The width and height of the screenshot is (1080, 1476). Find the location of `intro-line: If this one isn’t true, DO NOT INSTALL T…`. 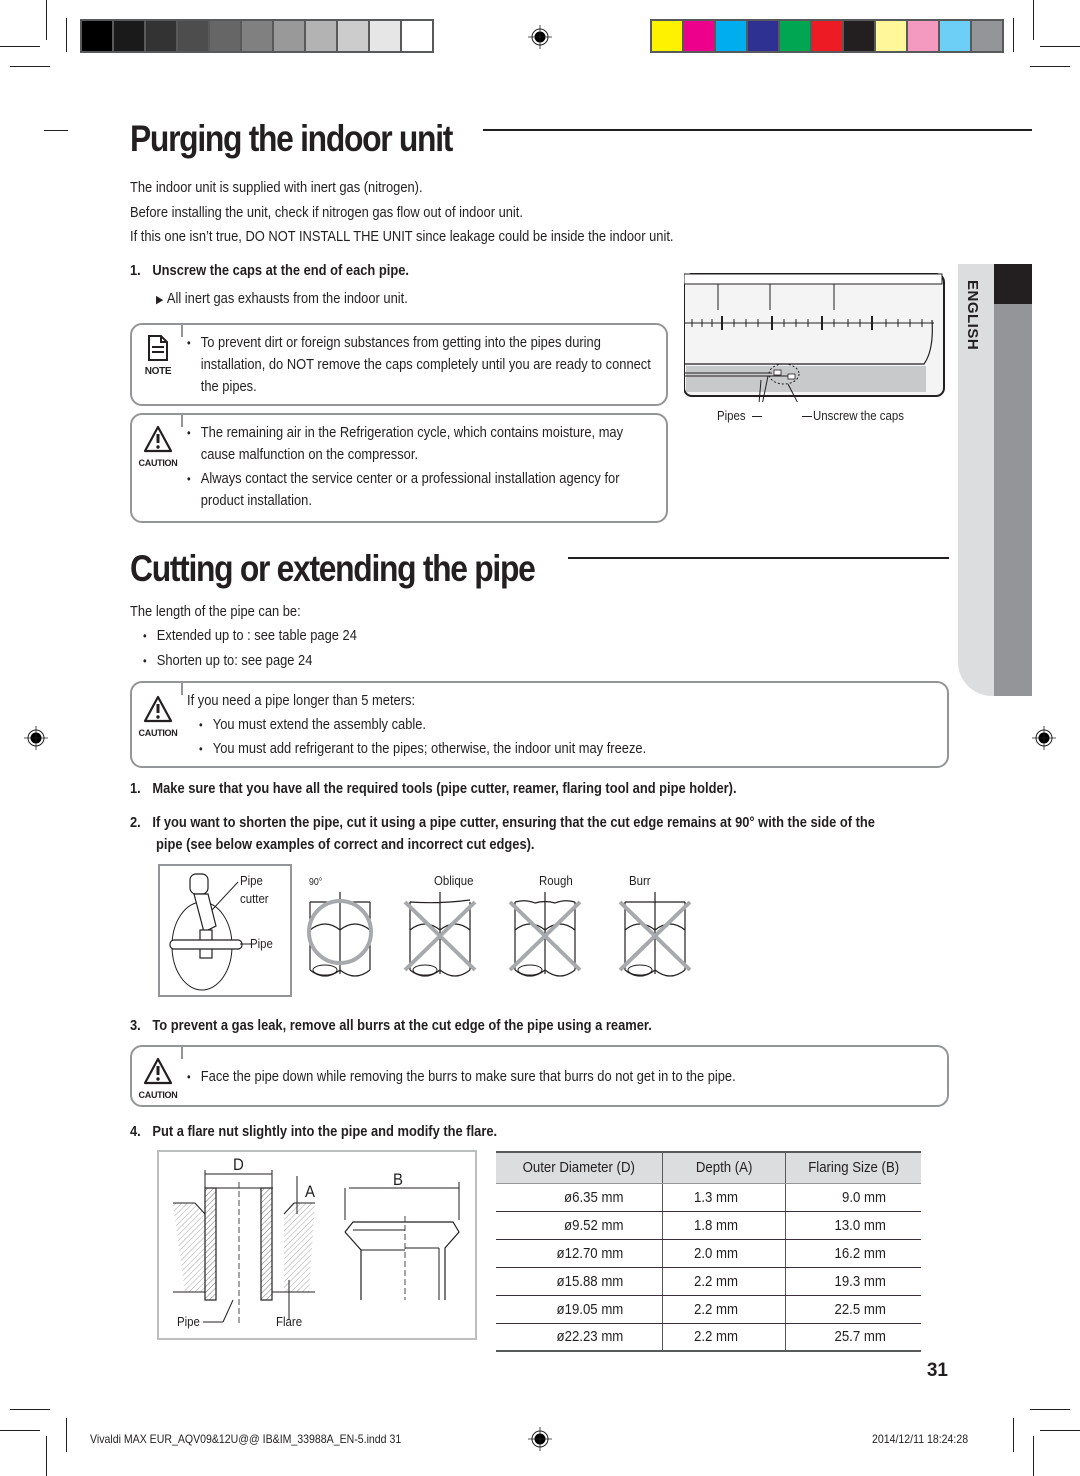

intro-line: If this one isn’t true, DO NOT INSTALL T… is located at coordinates (402, 236).